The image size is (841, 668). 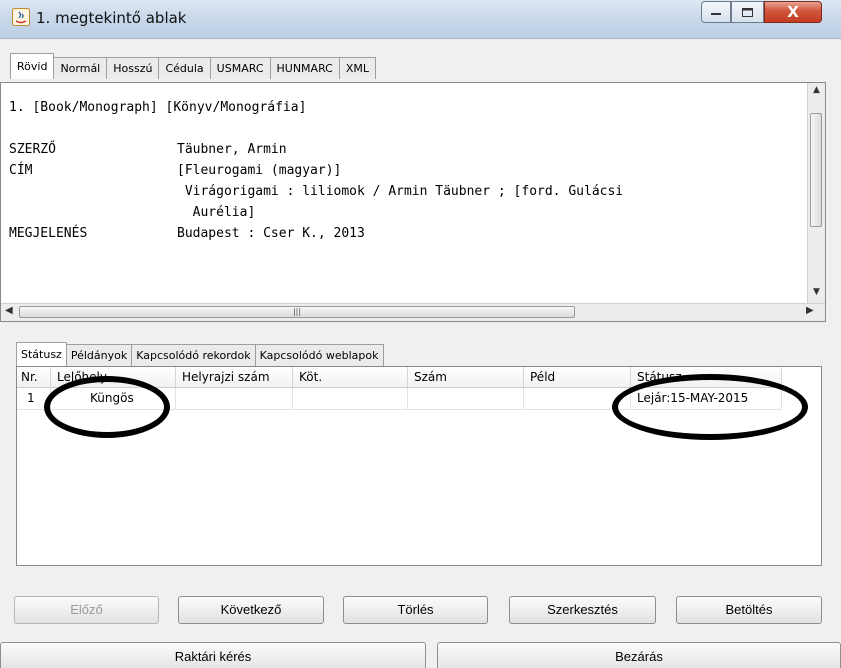 I want to click on scroll-right-arrow-icon: ▶, so click(x=810, y=310).